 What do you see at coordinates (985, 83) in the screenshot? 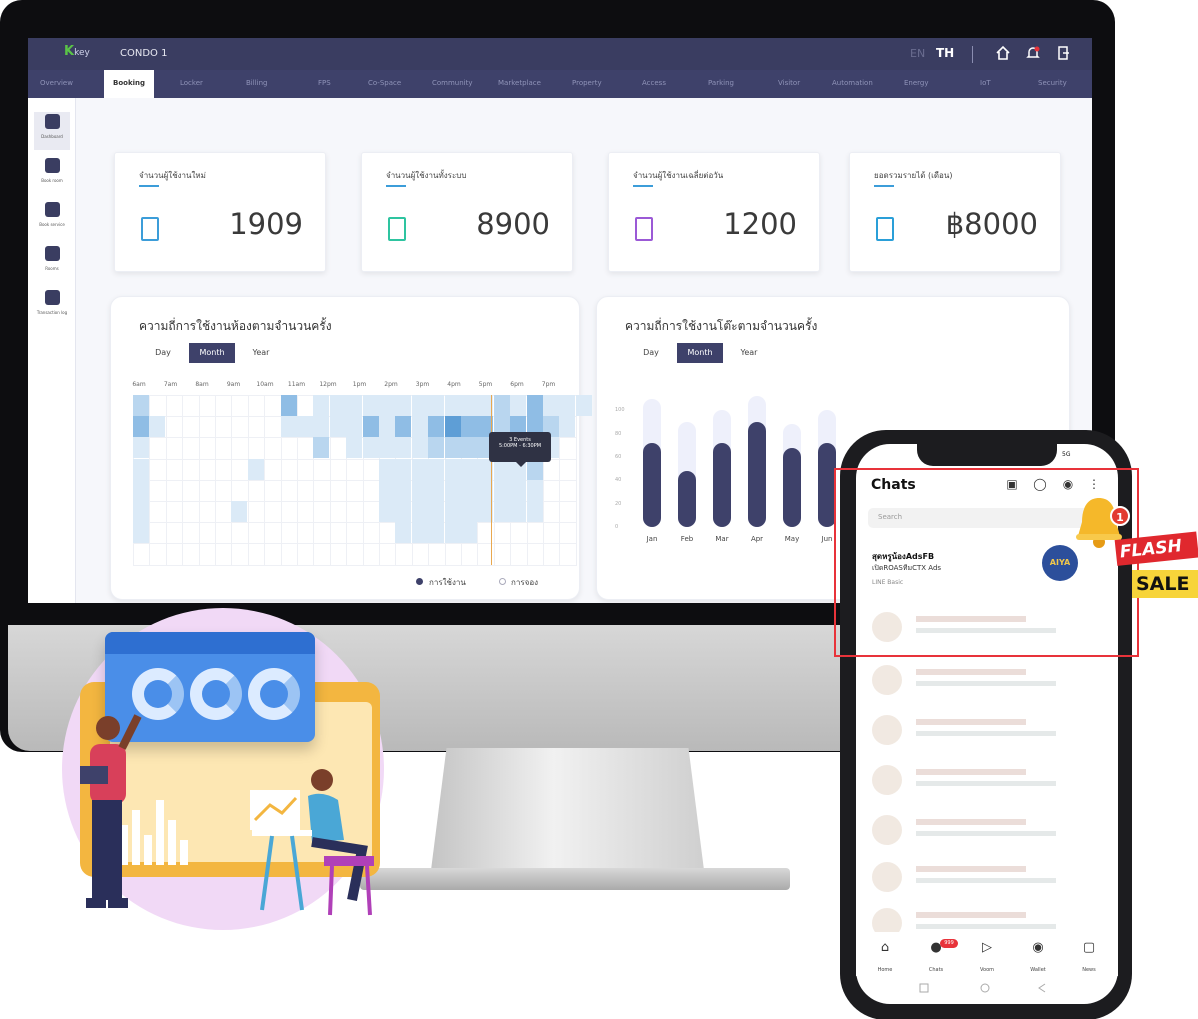
I see `tab-iot: IoT` at bounding box center [985, 83].